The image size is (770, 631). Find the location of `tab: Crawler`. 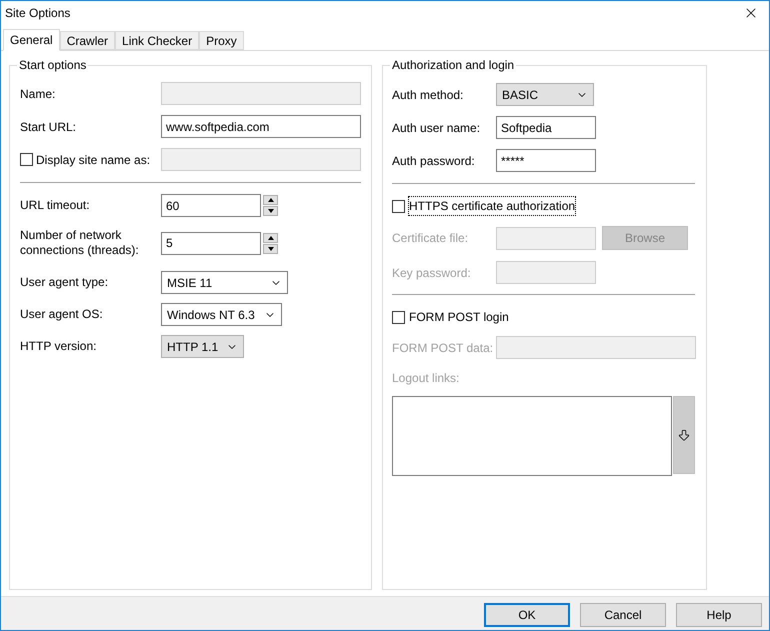

tab: Crawler is located at coordinates (88, 40).